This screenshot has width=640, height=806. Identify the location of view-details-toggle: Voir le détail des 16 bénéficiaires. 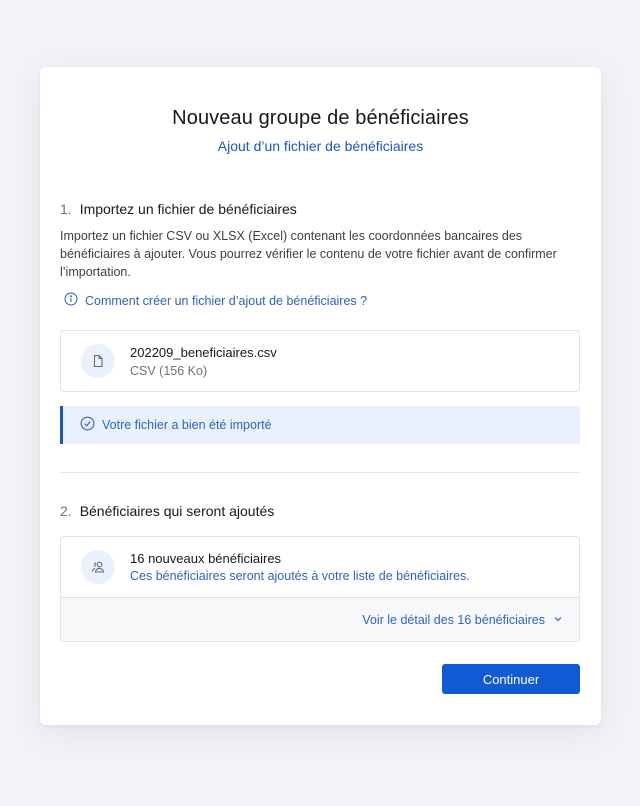
(320, 619).